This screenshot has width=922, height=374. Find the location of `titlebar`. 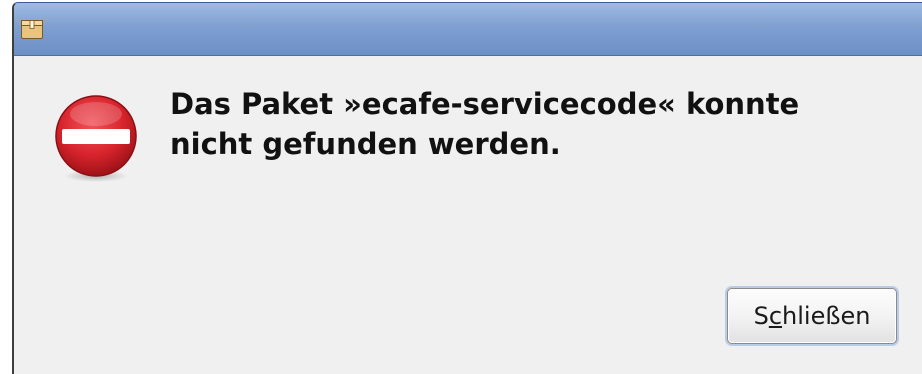

titlebar is located at coordinates (468, 29).